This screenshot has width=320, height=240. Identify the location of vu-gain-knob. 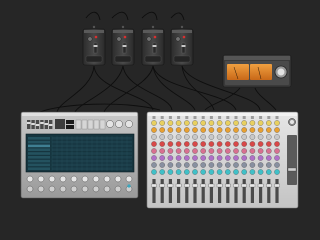
(281, 72).